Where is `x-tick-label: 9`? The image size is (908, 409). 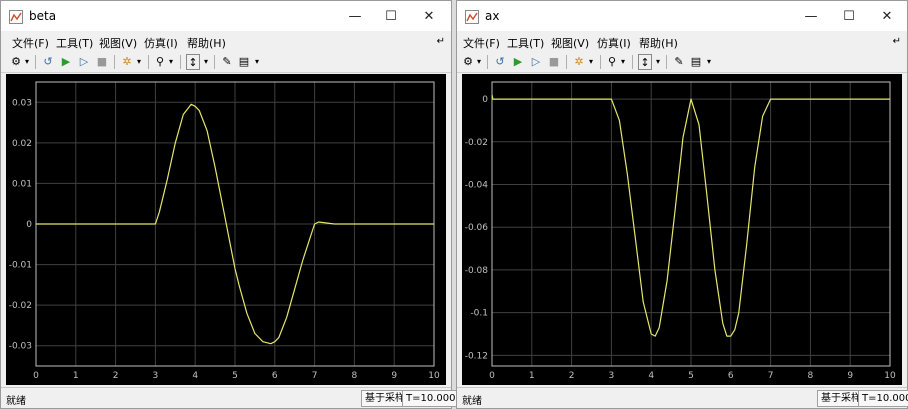
x-tick-label: 9 is located at coordinates (850, 376).